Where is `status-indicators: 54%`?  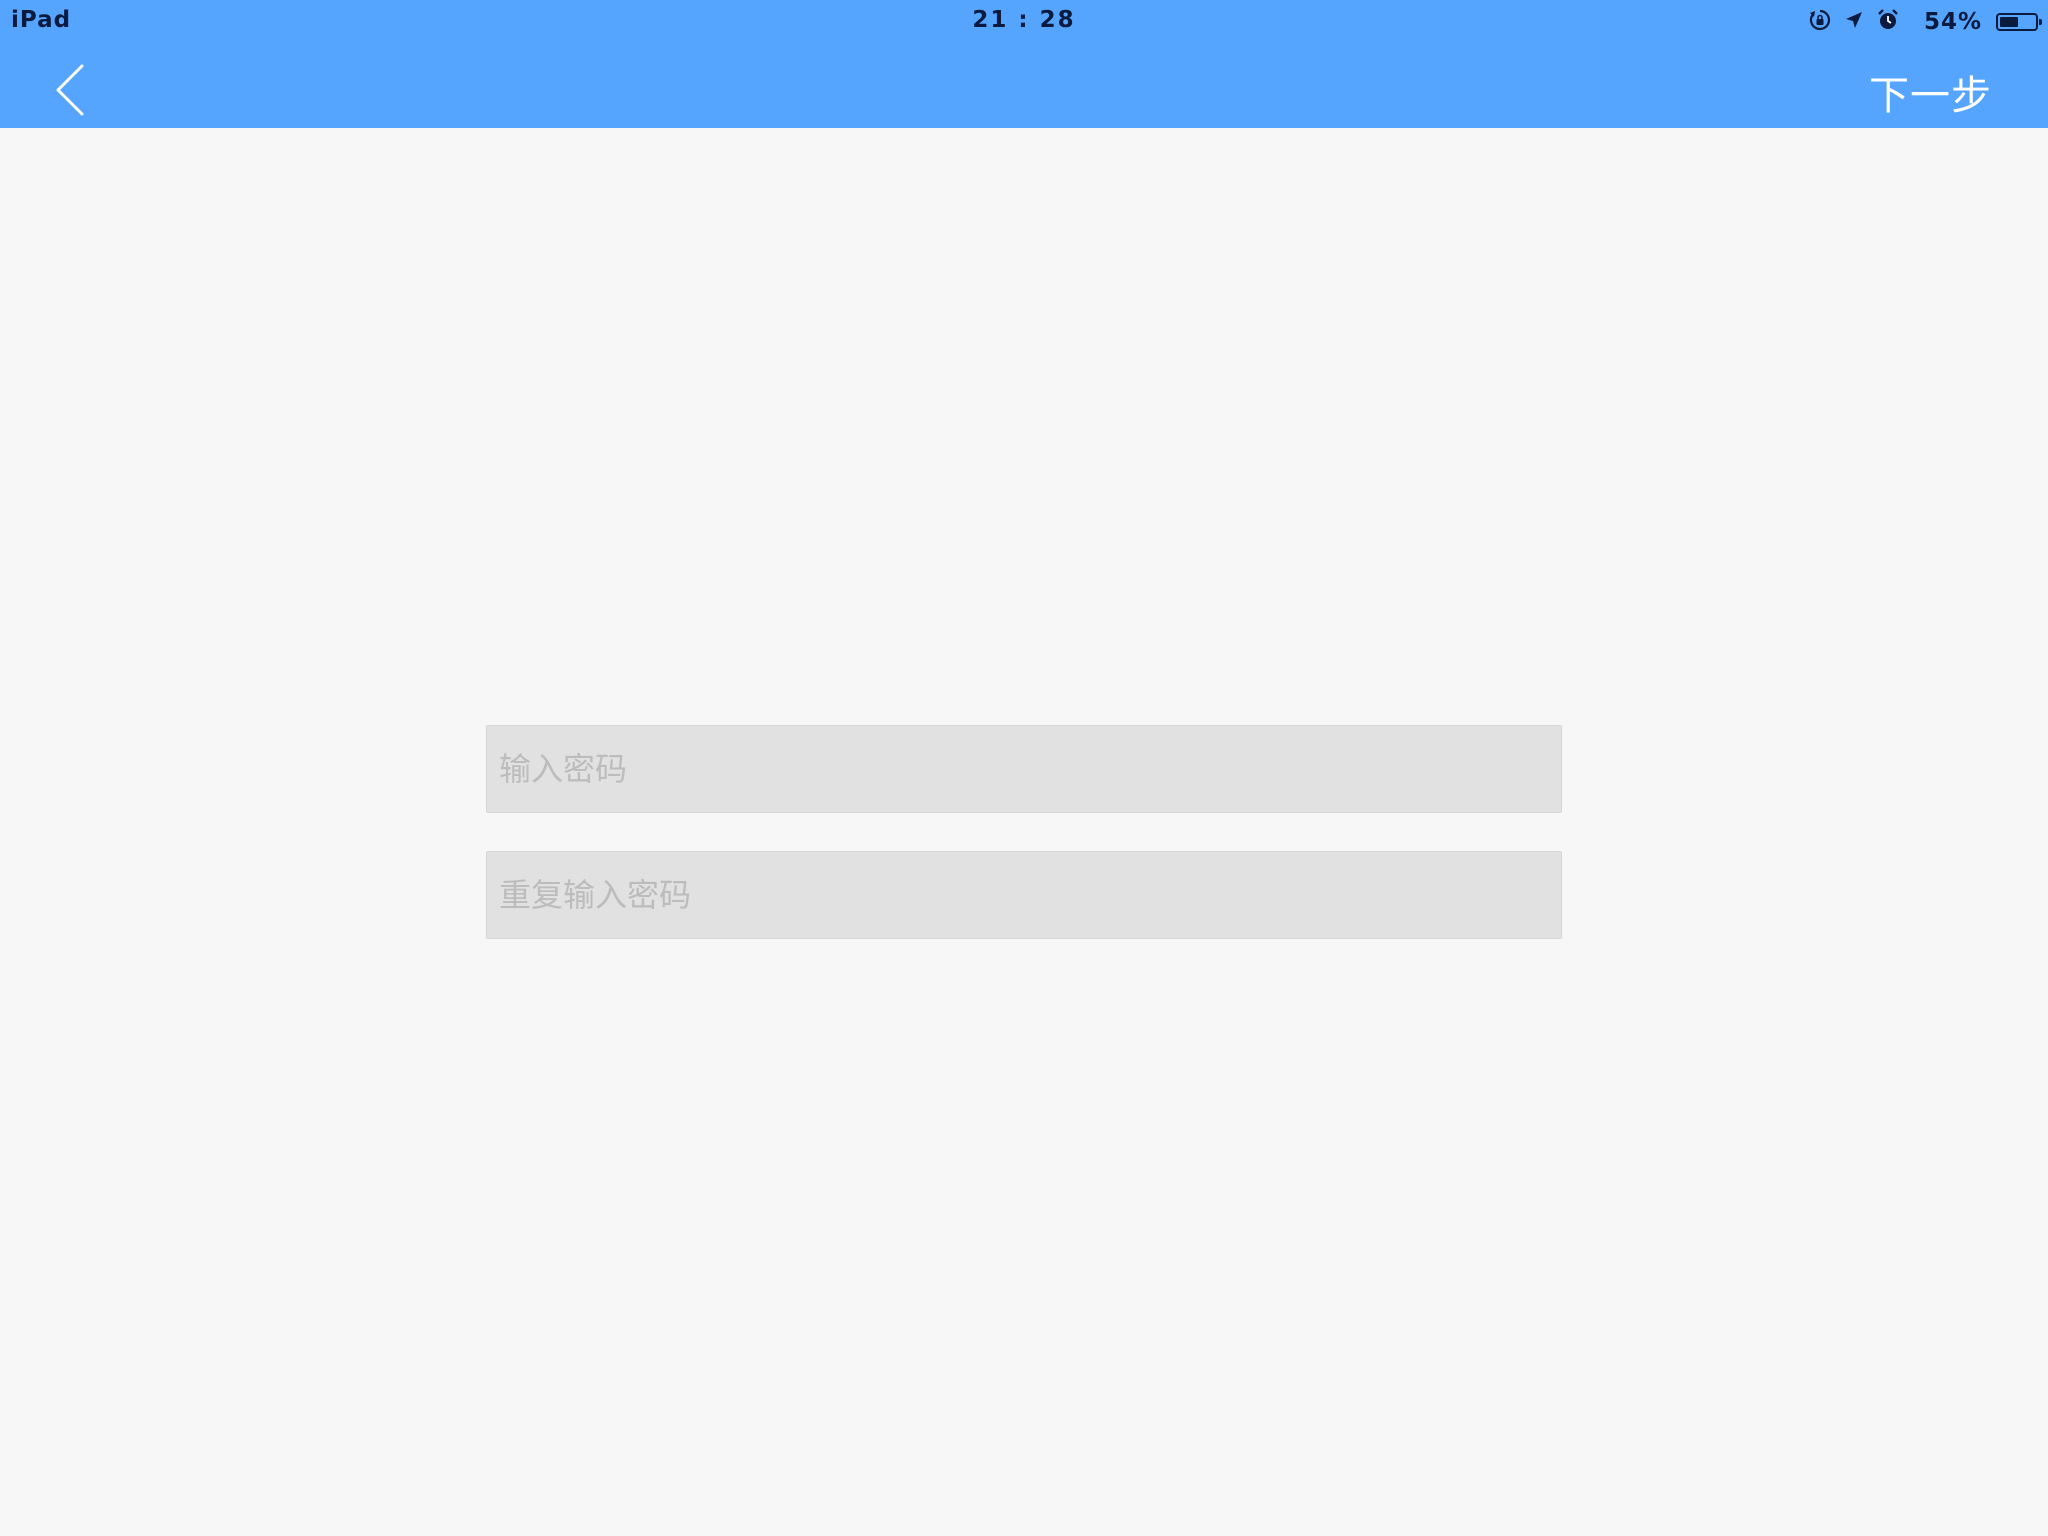
status-indicators: 54% is located at coordinates (1925, 22).